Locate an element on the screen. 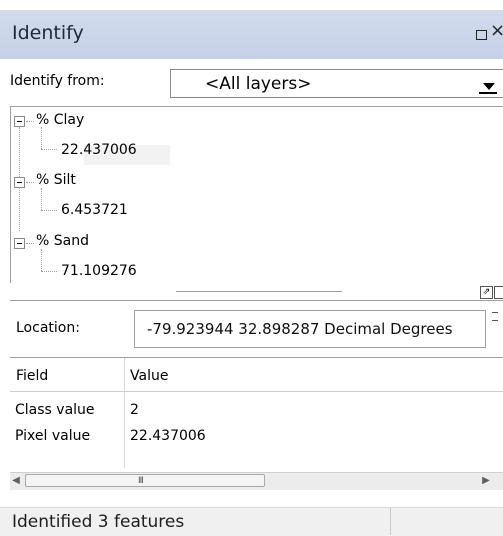 The height and width of the screenshot is (536, 503). identify-from-label: Identify from: is located at coordinates (57, 81).